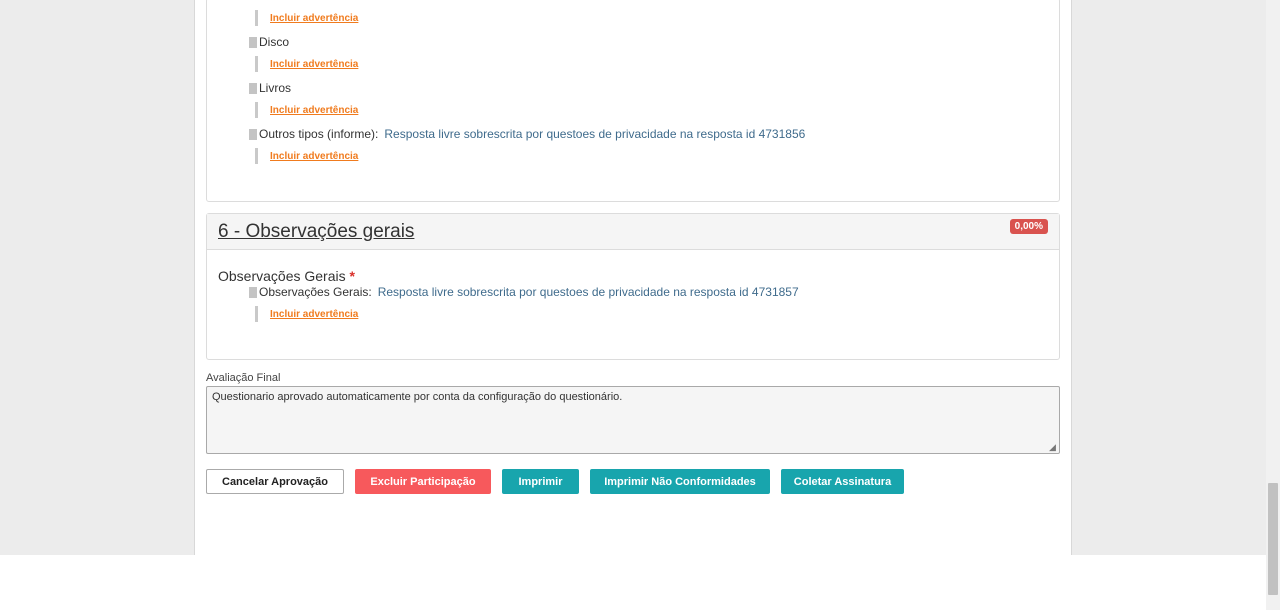  I want to click on scrollbar-thumb, so click(1273, 539).